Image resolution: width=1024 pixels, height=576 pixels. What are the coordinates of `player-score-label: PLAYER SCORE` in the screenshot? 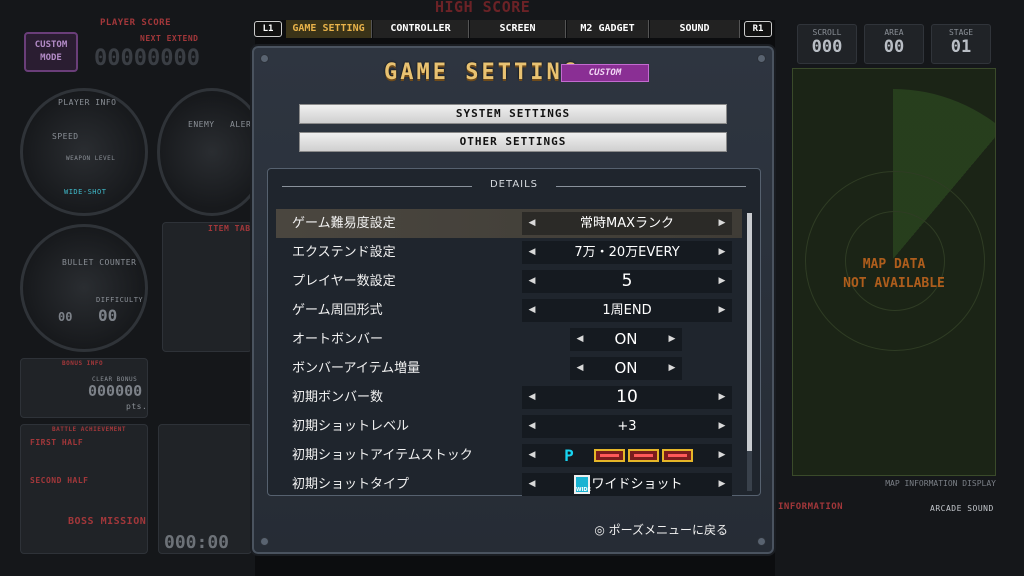 It's located at (136, 23).